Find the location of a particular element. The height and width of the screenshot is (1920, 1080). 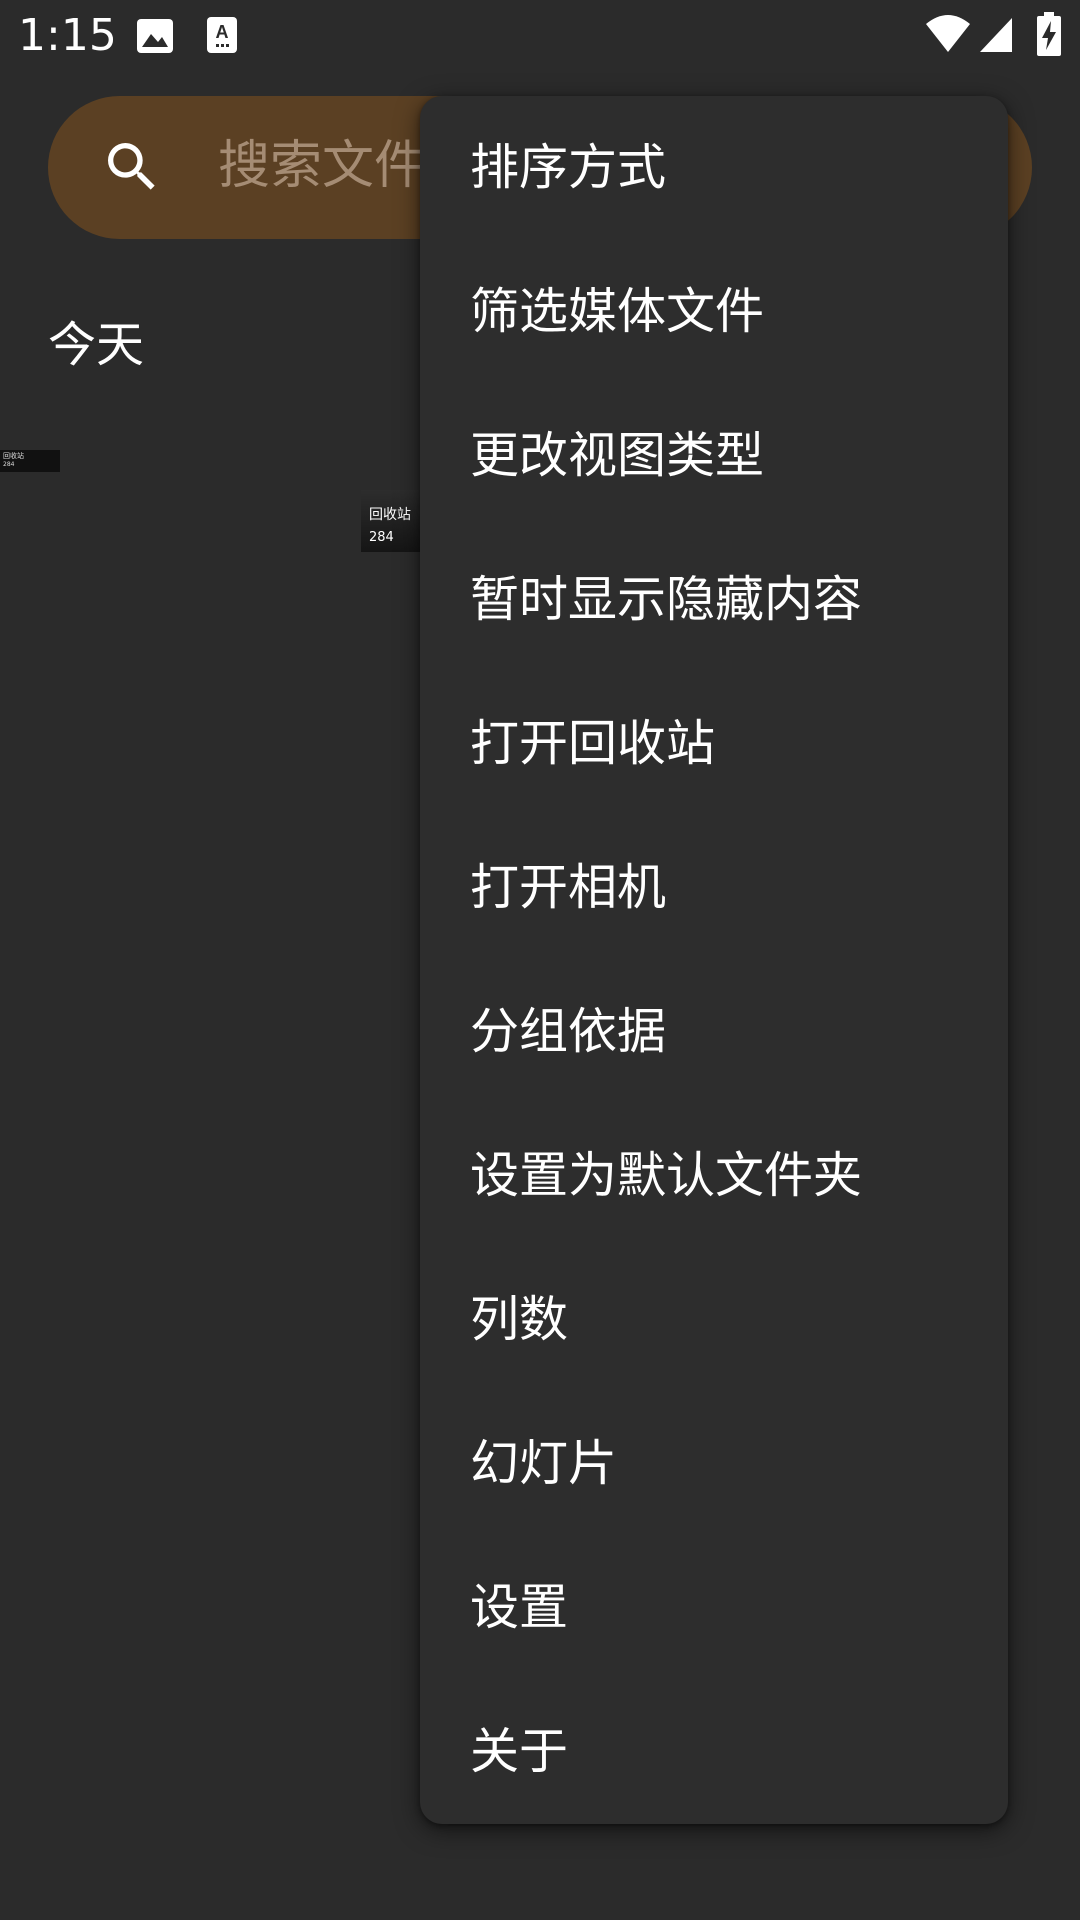

text-recognition-icon: A is located at coordinates (222, 35).